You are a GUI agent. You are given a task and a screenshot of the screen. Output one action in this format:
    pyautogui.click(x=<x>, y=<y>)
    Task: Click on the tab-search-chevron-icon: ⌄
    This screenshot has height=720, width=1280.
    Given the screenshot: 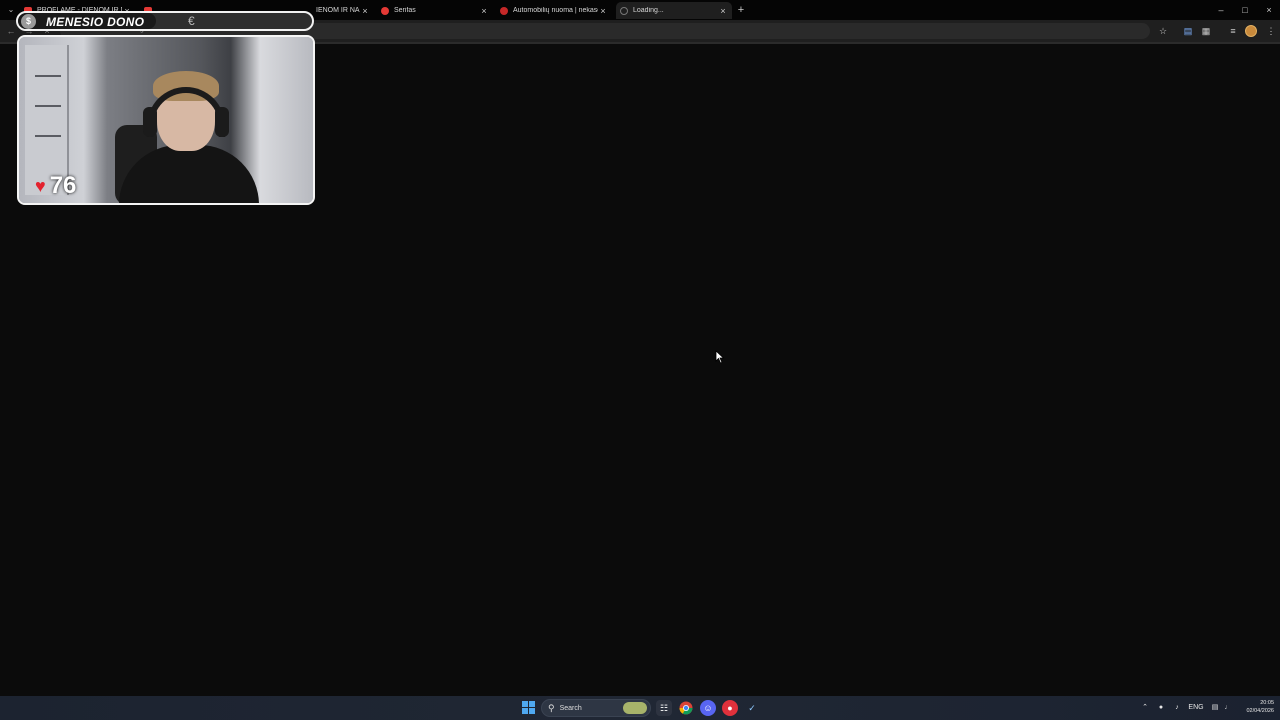 What is the action you would take?
    pyautogui.click(x=11, y=10)
    